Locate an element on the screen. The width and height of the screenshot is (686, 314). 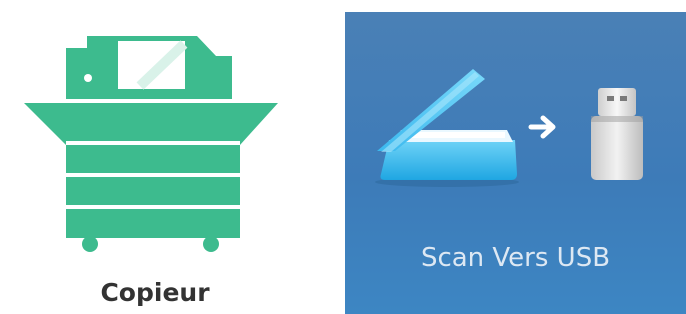
scan-to-usb-graphic is located at coordinates (509, 128).